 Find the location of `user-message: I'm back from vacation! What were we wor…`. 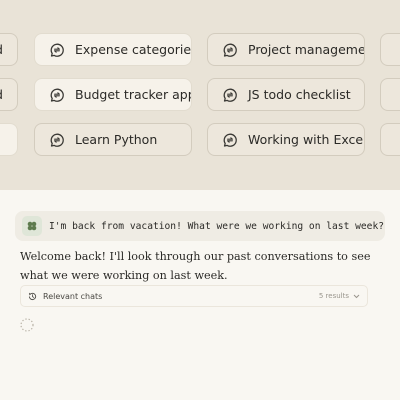

user-message: I'm back from vacation! What were we wor… is located at coordinates (200, 226).